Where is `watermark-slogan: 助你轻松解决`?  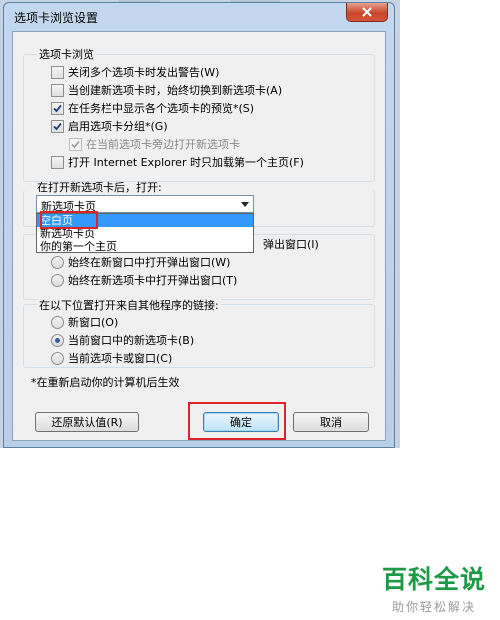
watermark-slogan: 助你轻松解决 is located at coordinates (433, 607).